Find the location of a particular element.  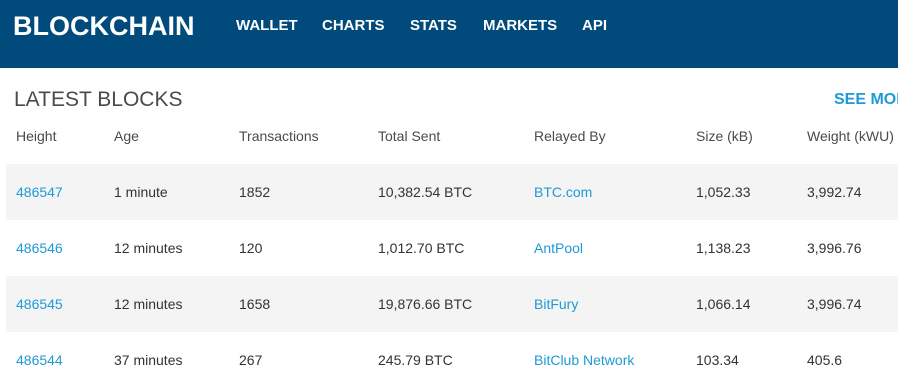

relayed-by-link: BTC.com is located at coordinates (563, 192).